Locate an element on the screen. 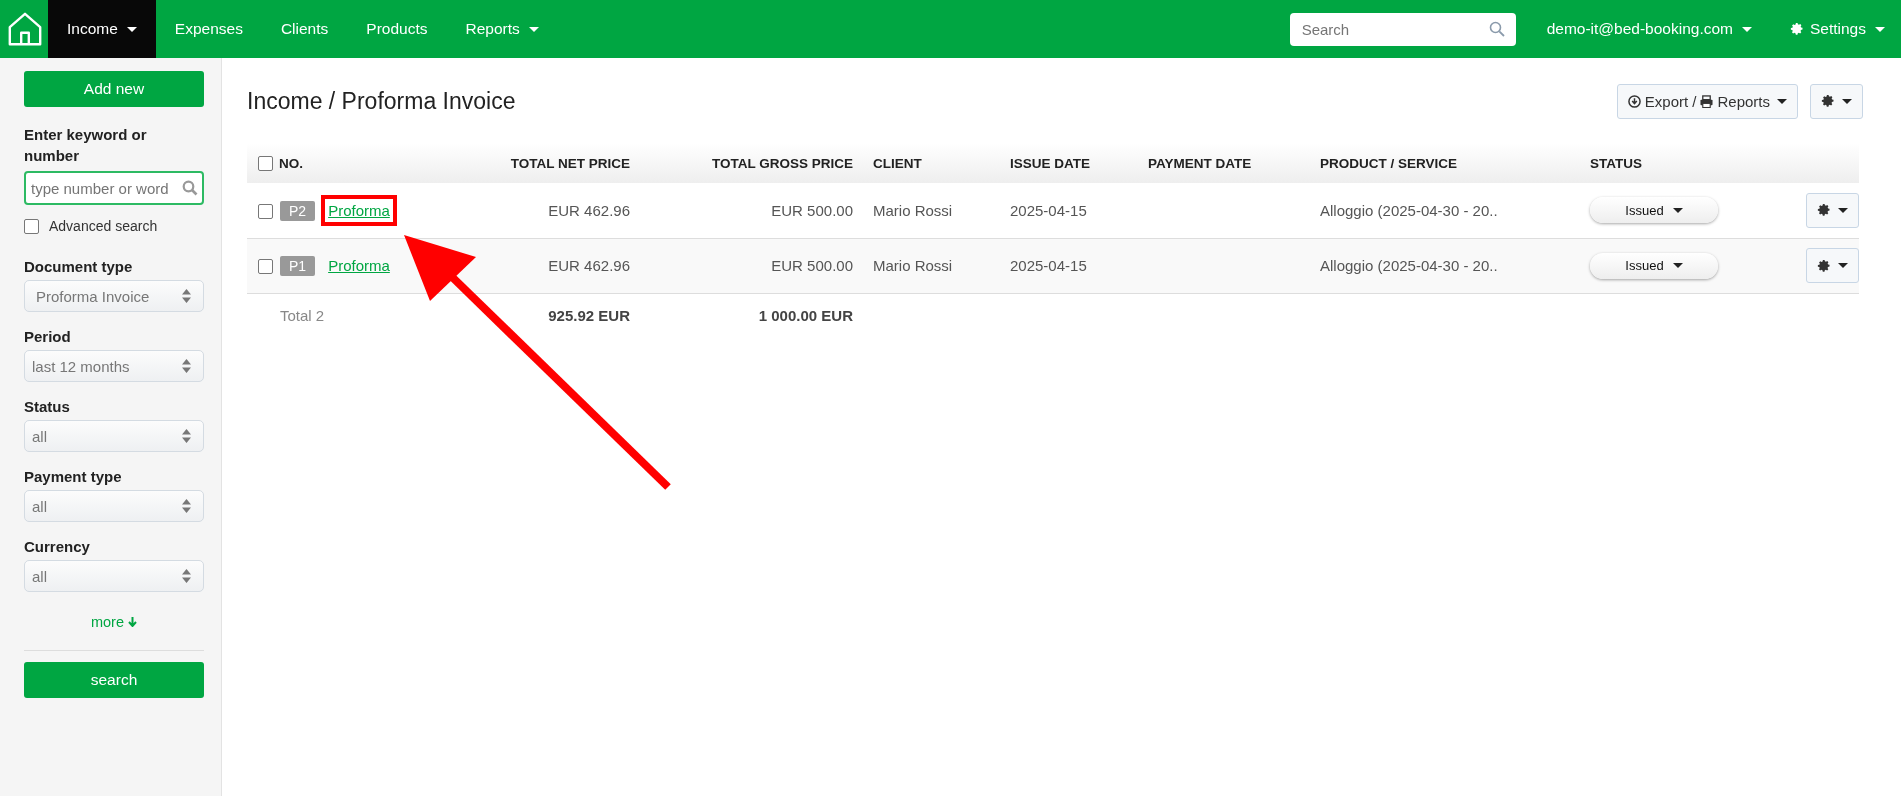  column-header: PRODUCT / SERVICE is located at coordinates (1389, 163).